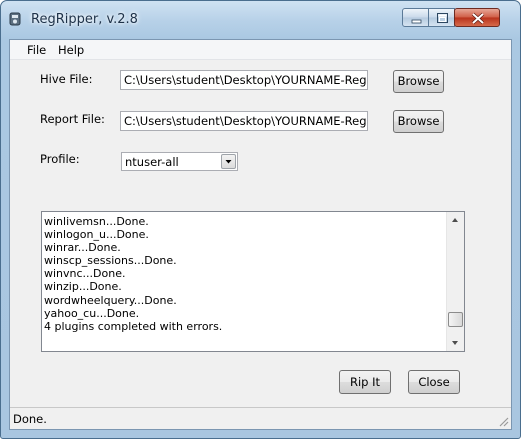 This screenshot has height=439, width=521. What do you see at coordinates (96, 235) in the screenshot?
I see `log-line: winlogon_u...Done.` at bounding box center [96, 235].